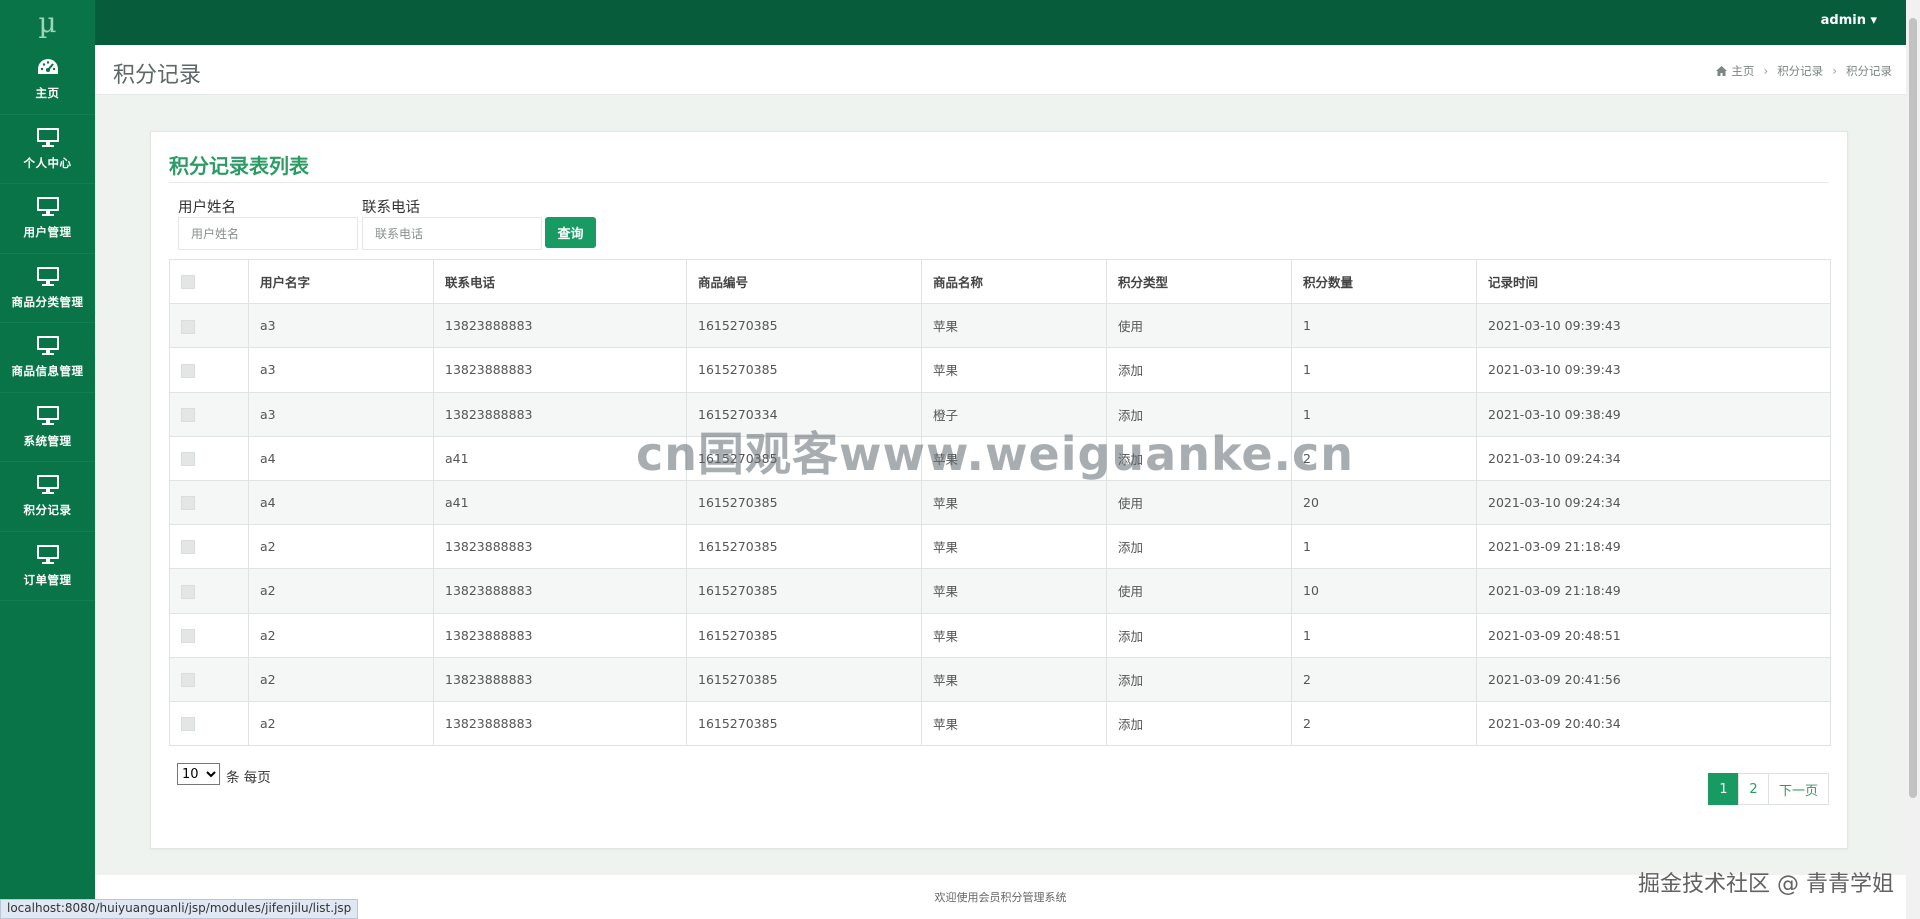 This screenshot has height=919, width=1920. I want to click on page-size-select: 10, so click(198, 774).